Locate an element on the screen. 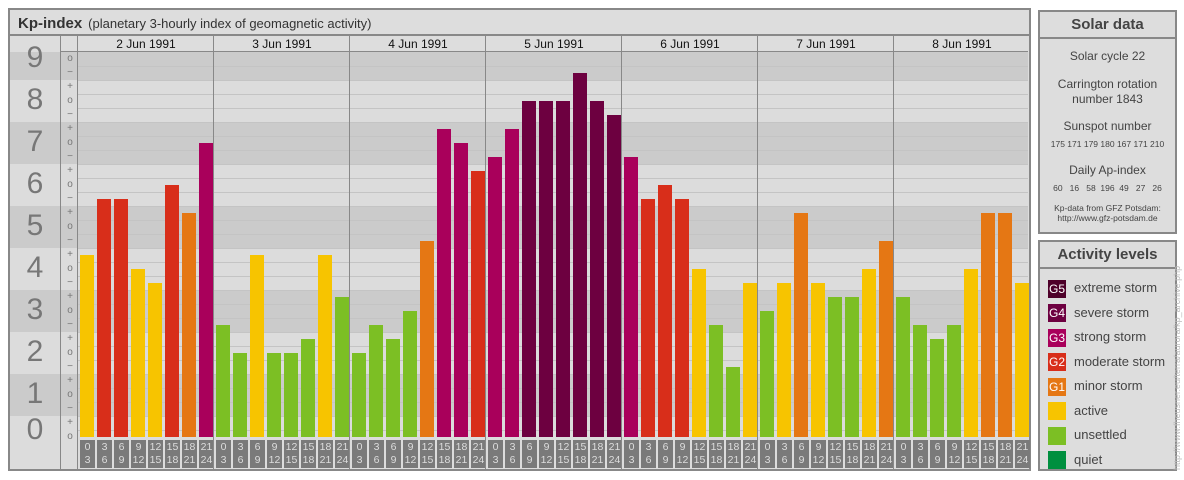  y-tick-label: 6 is located at coordinates (35, 183).